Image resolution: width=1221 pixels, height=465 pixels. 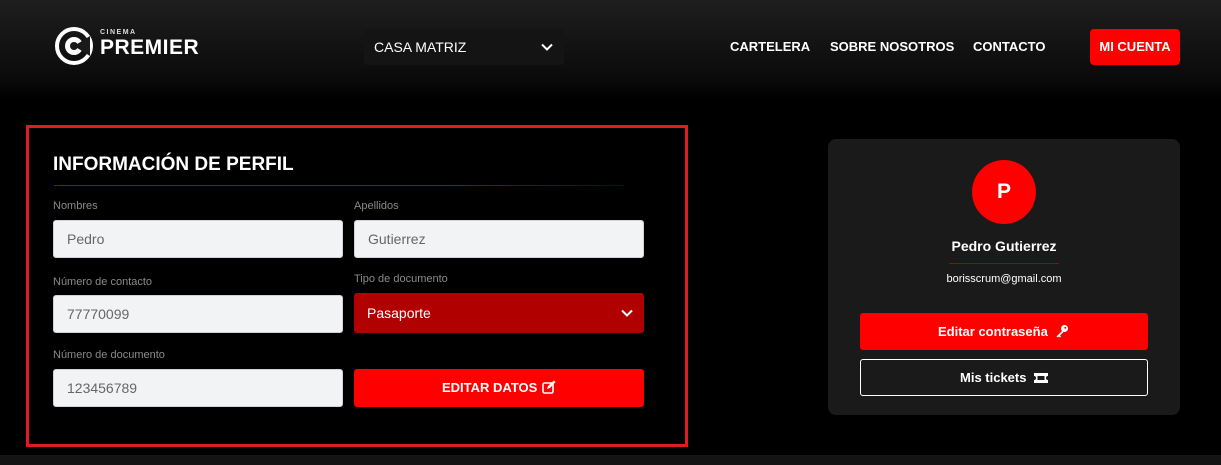 I want to click on edit-data-label: EDITAR DATOS, so click(x=490, y=387).